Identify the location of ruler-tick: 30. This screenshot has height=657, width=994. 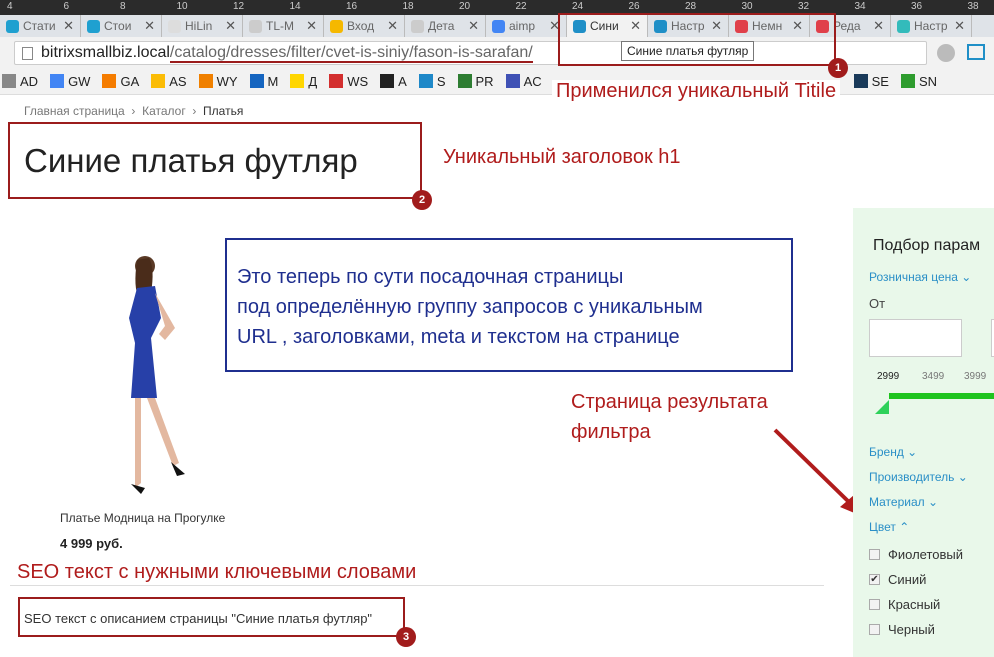
(747, 6).